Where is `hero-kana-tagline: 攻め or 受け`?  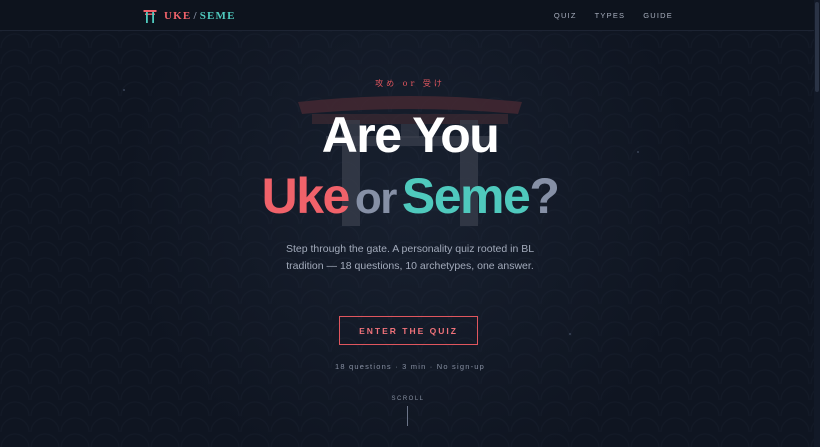 hero-kana-tagline: 攻め or 受け is located at coordinates (410, 83).